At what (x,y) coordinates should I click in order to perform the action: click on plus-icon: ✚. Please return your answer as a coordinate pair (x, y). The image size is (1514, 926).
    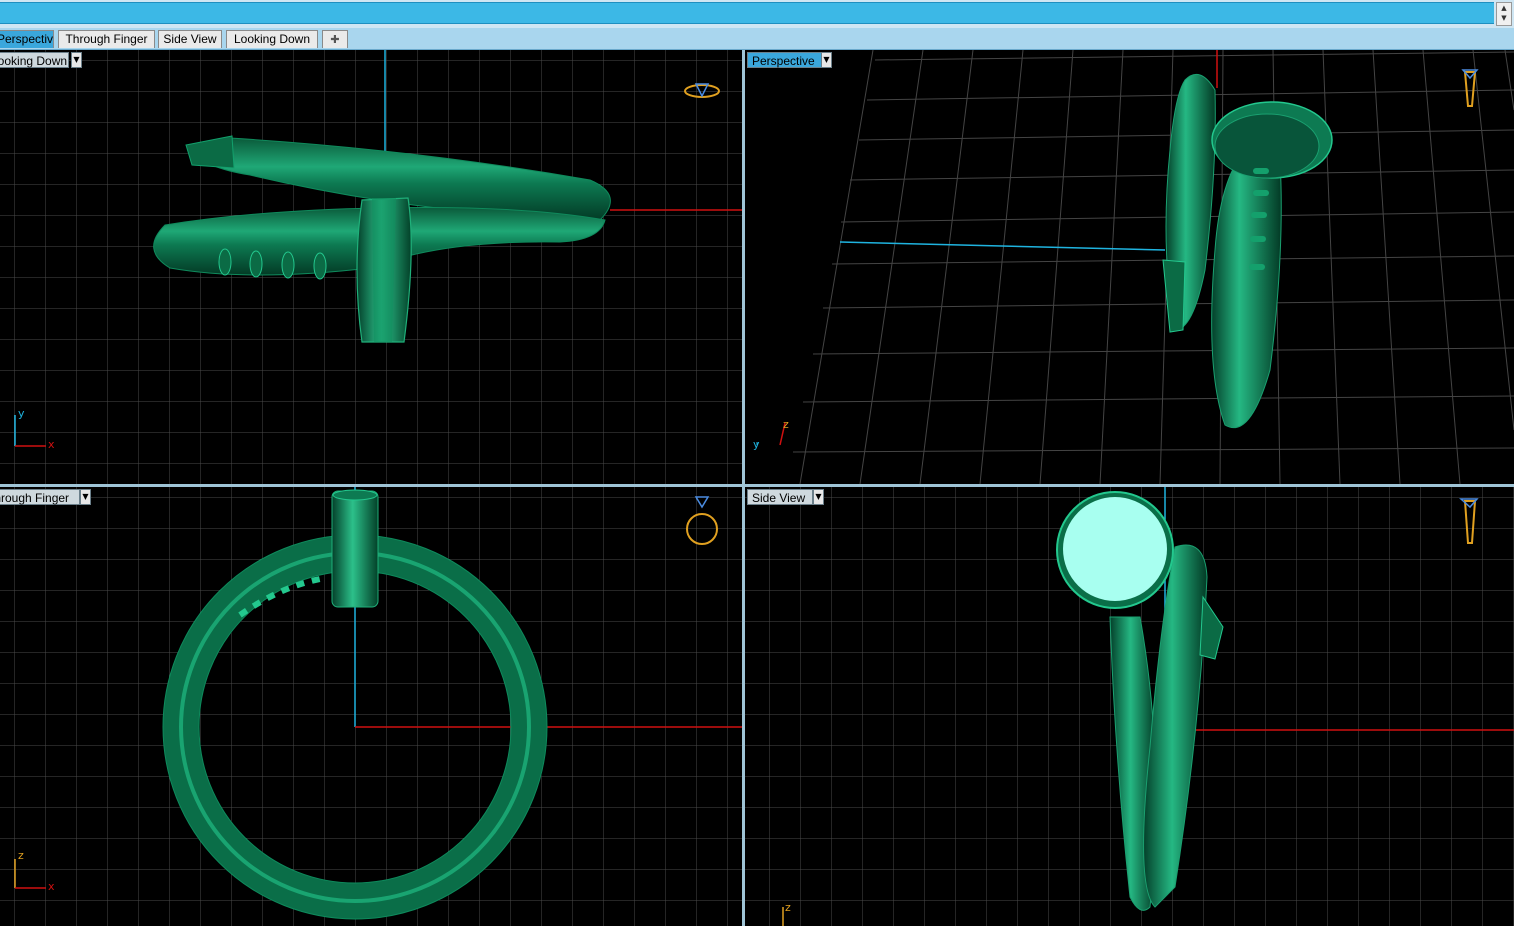
    Looking at the image, I should click on (335, 39).